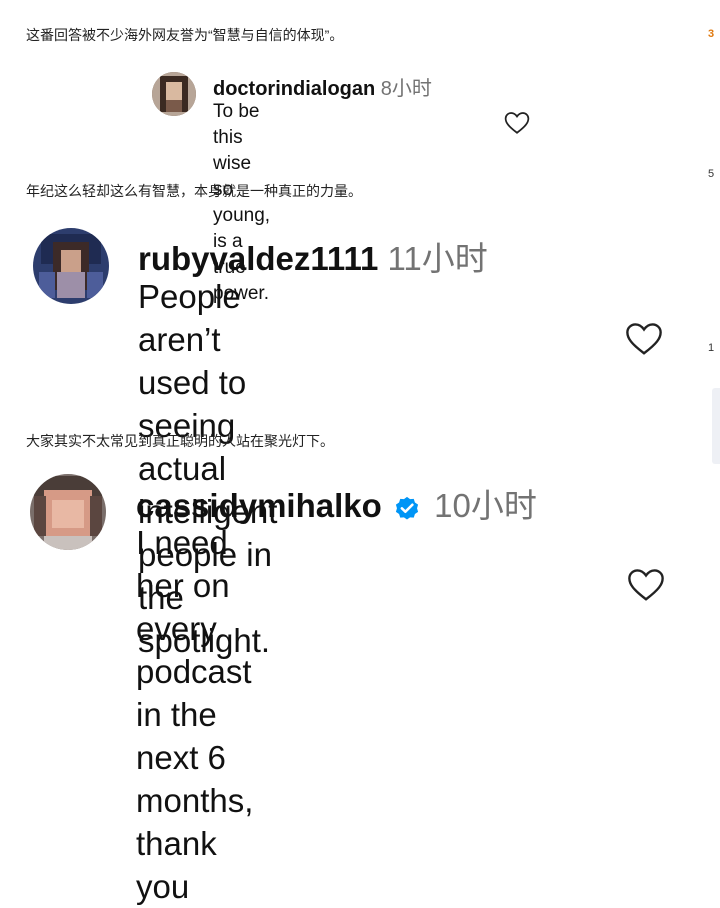 Image resolution: width=720 pixels, height=908 pixels. Describe the element at coordinates (192, 361) in the screenshot. I see `comment-line: People aren’t used to seeing` at that location.